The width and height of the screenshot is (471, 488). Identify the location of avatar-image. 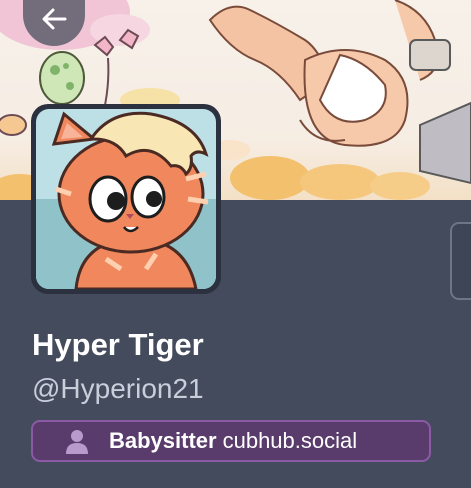
(126, 199).